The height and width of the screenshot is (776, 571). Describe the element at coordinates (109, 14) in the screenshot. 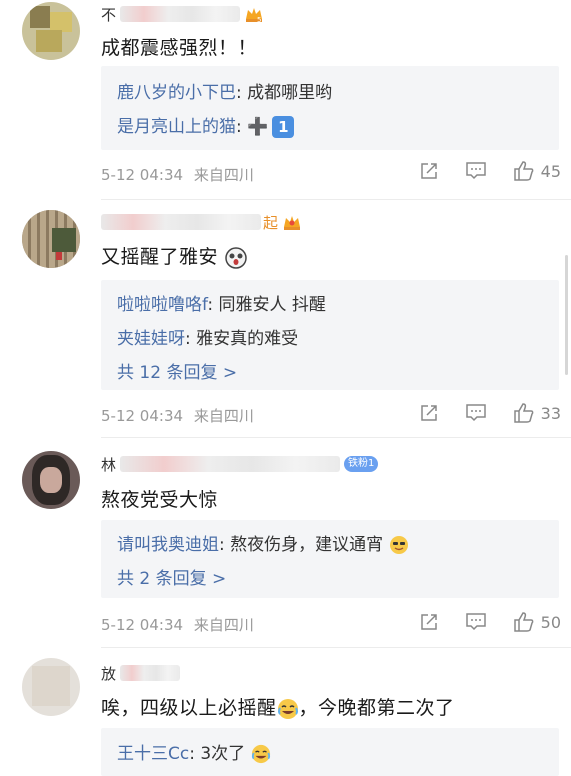

I see `username-text: 不` at that location.